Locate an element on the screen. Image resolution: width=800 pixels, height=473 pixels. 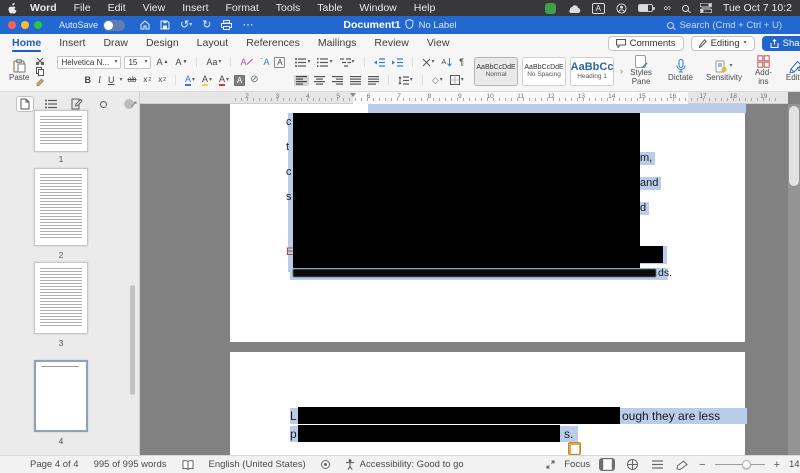
document-scrollbar-track is located at coordinates (794, 279).